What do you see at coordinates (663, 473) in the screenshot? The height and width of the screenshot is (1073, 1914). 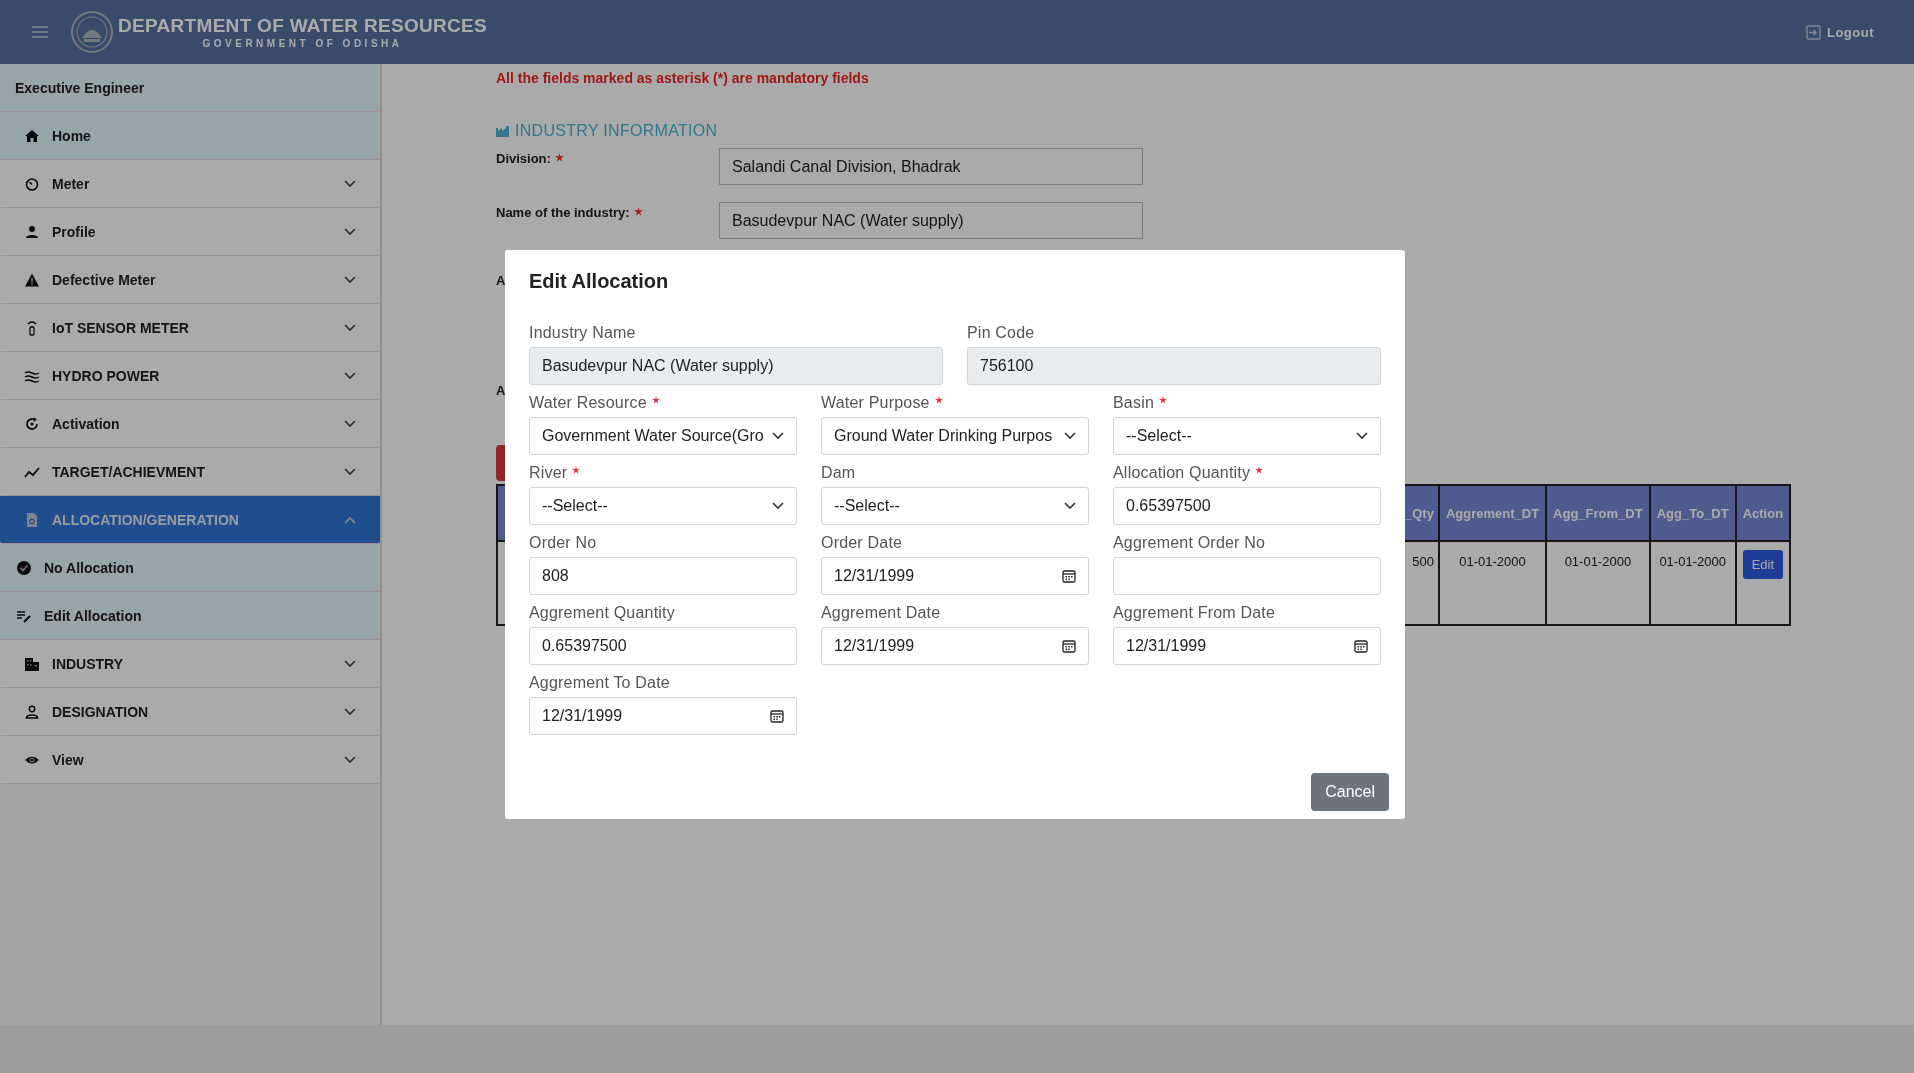 I see `field-label: River` at bounding box center [663, 473].